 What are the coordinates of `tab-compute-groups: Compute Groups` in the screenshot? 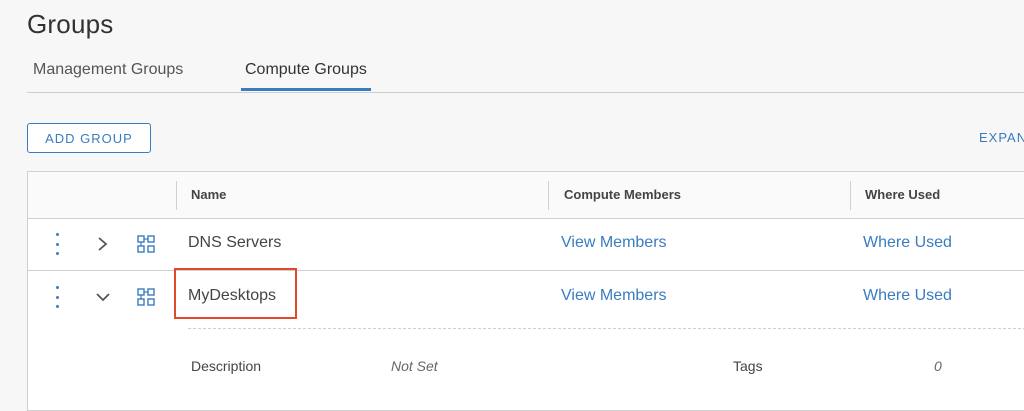 It's located at (306, 76).